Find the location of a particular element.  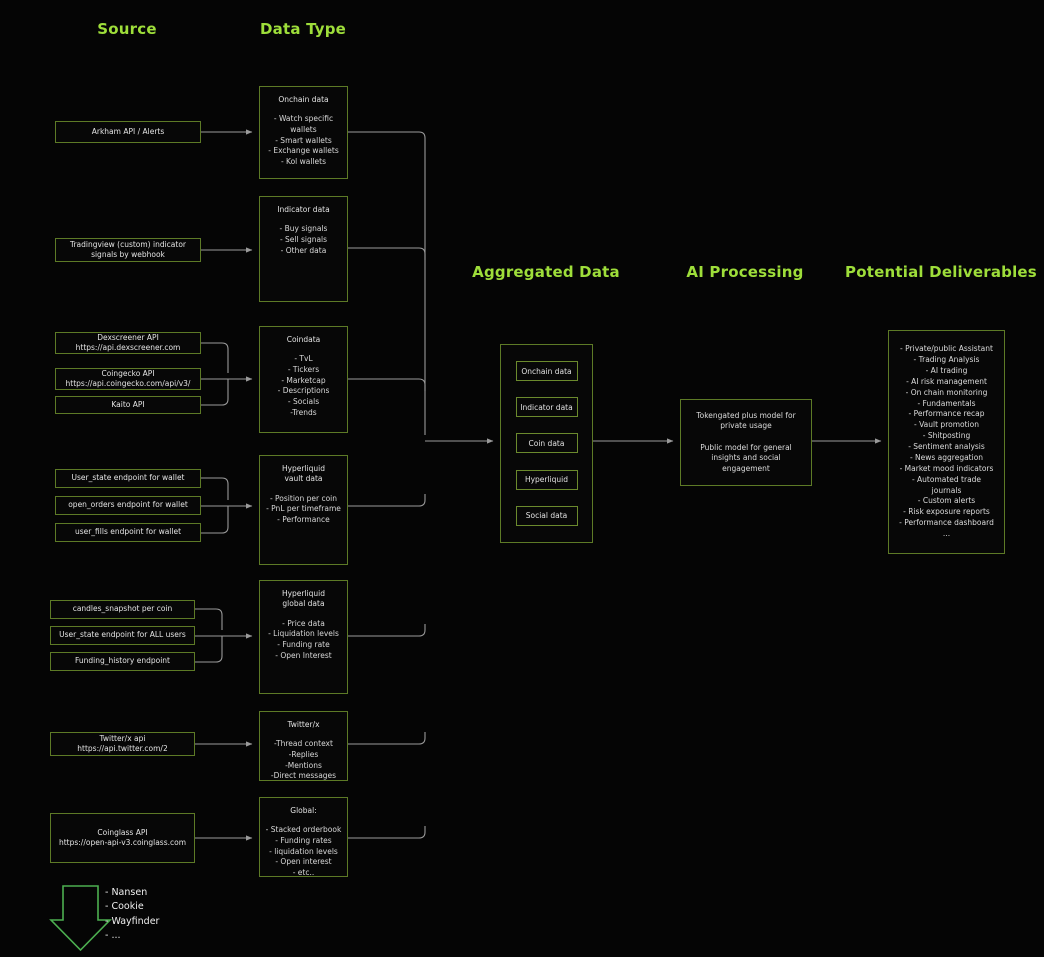

source-node-label: User_state endpoint for ALL users is located at coordinates (122, 635).